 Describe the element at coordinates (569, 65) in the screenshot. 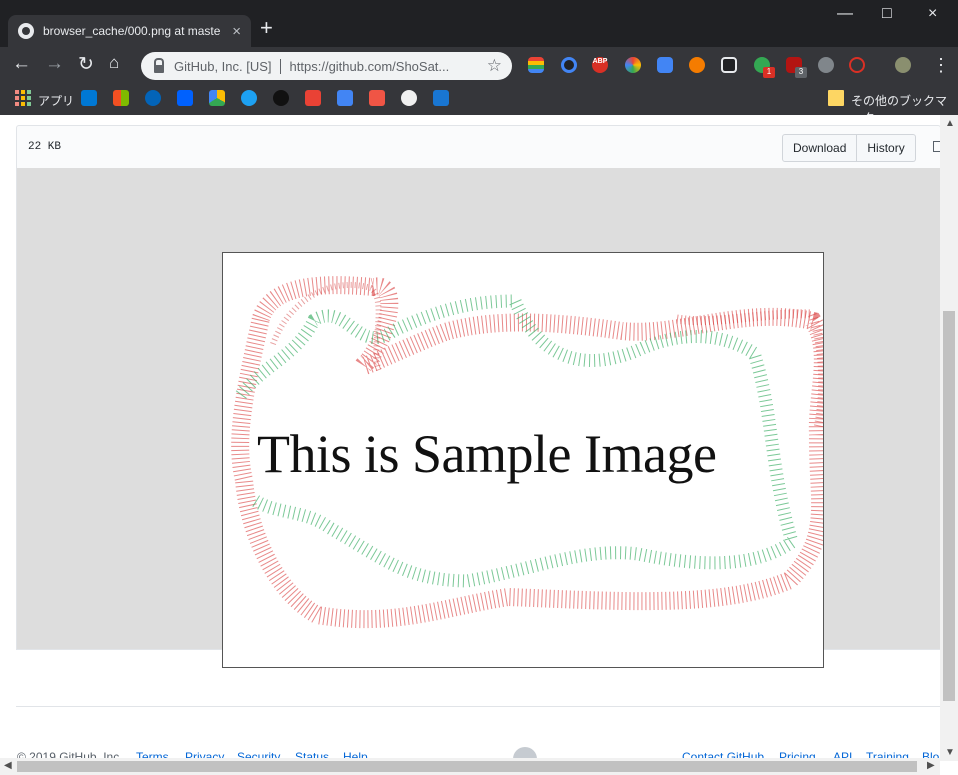

I see `color-extension-icon` at that location.